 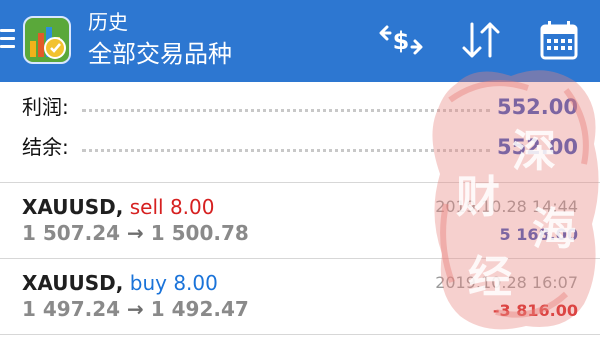 I want to click on open-price: 1 497.24, so click(x=71, y=309).